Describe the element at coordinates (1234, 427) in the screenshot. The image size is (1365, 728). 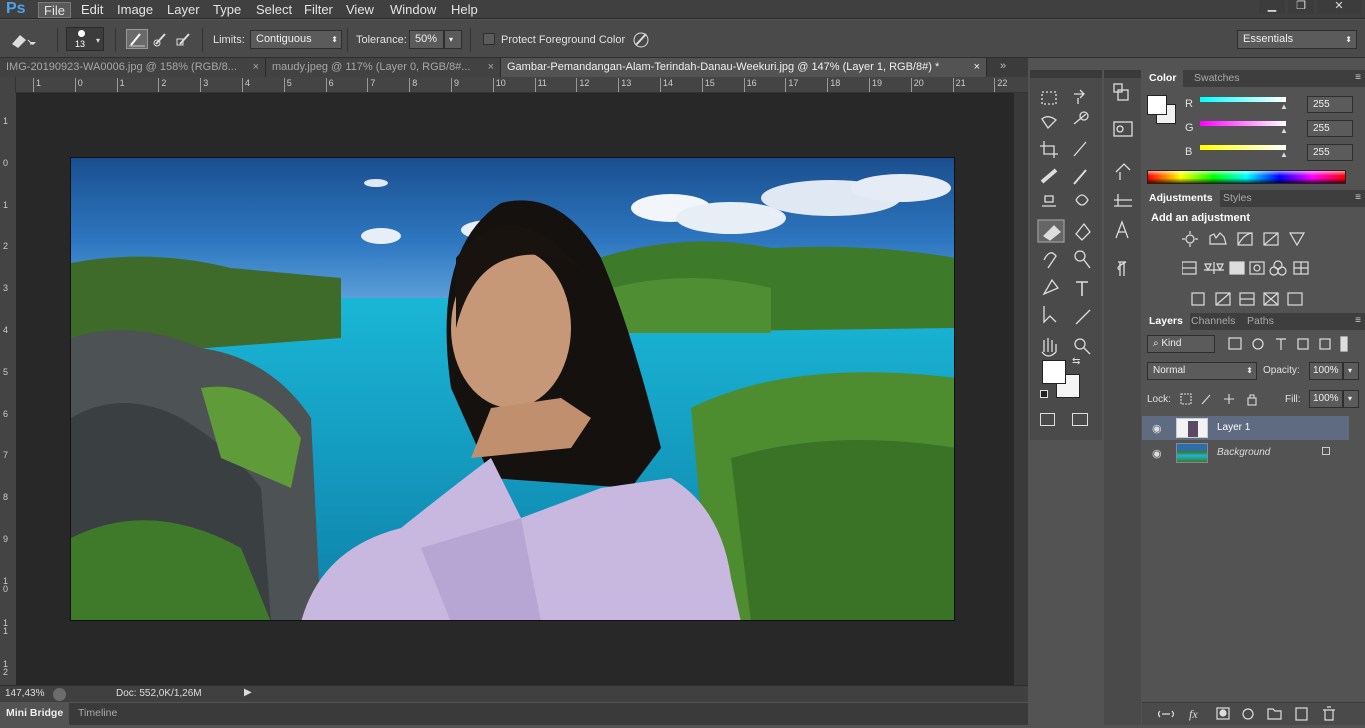
I see `layer-name: Layer 1` at that location.